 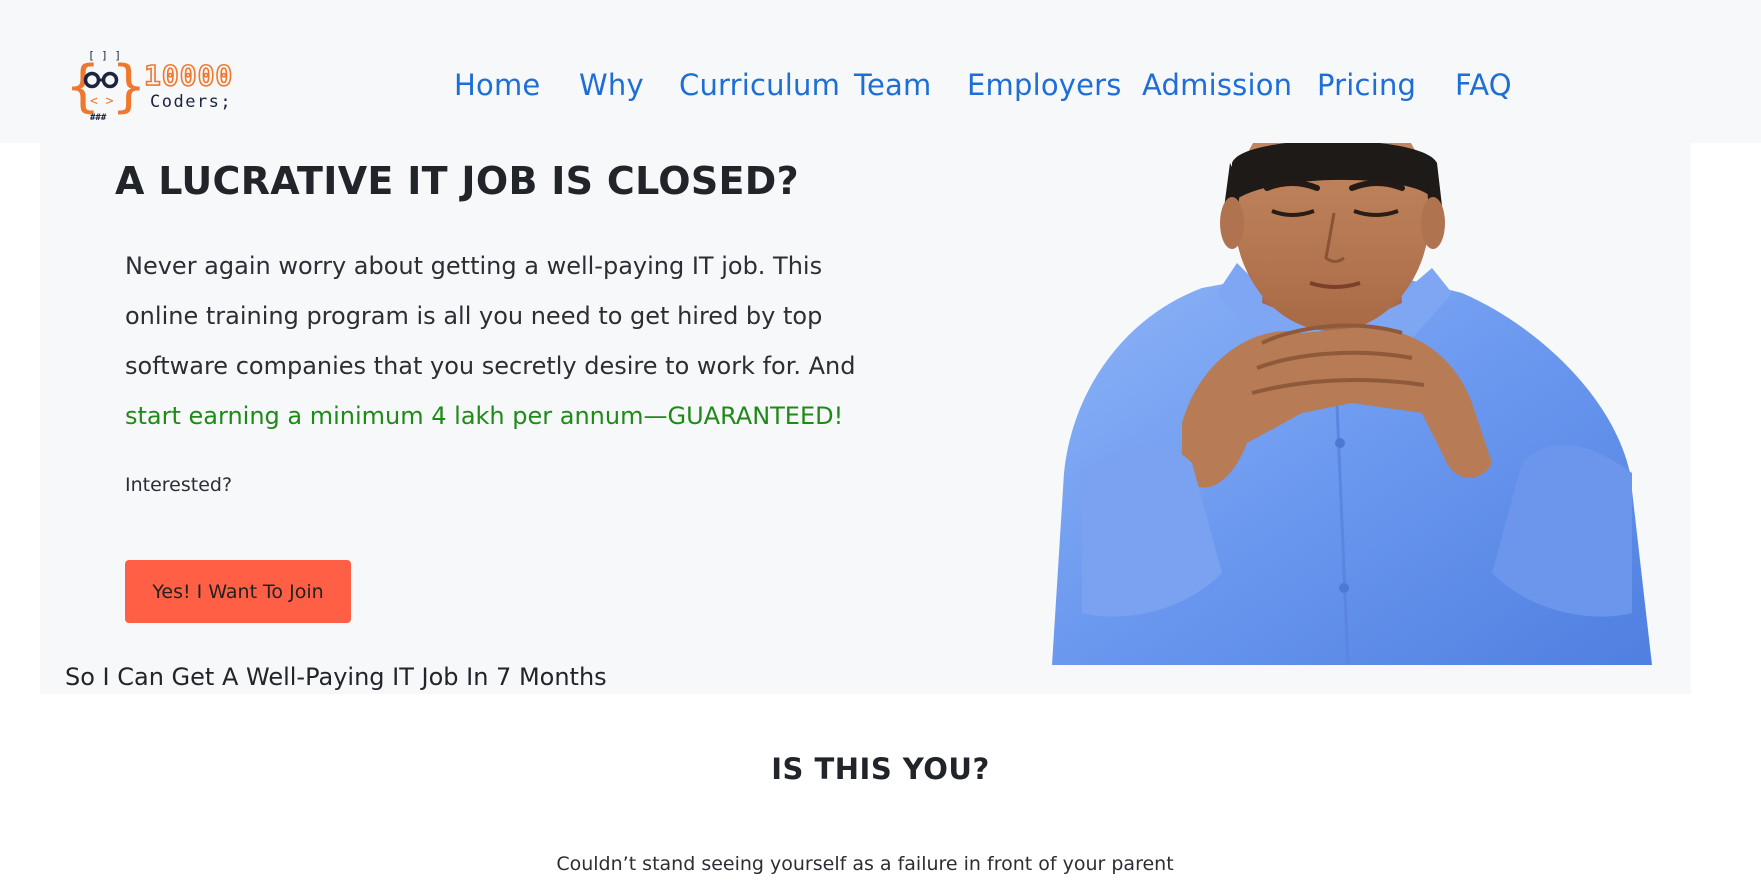 What do you see at coordinates (611, 85) in the screenshot?
I see `nav-why: Why` at bounding box center [611, 85].